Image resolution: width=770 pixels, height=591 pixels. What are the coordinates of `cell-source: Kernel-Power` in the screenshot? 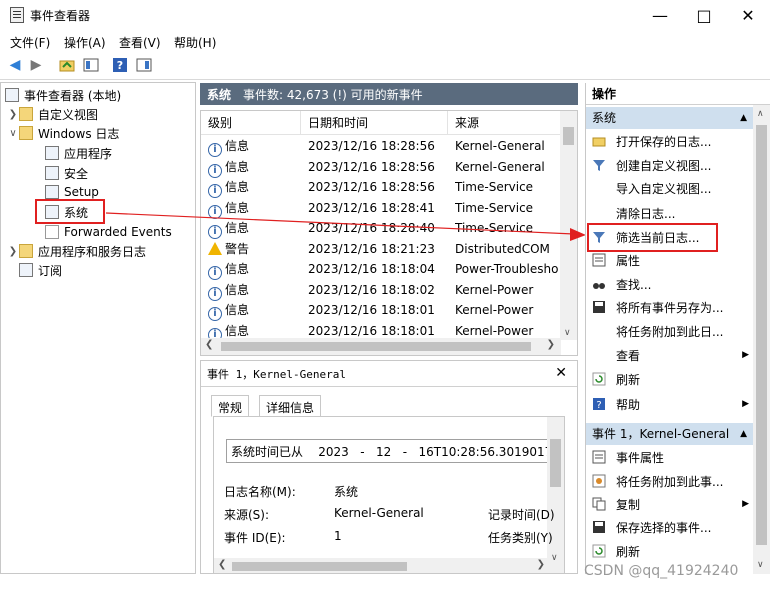 It's located at (494, 289).